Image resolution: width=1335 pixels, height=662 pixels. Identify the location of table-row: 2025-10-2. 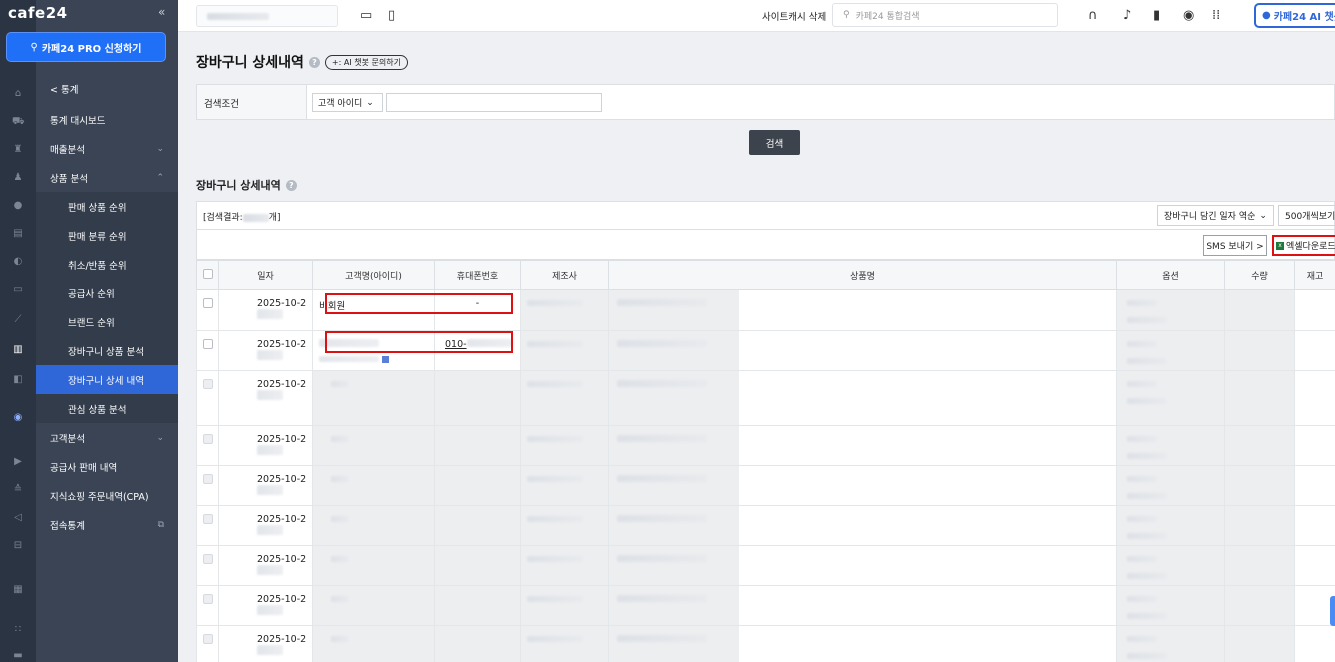
(765, 605).